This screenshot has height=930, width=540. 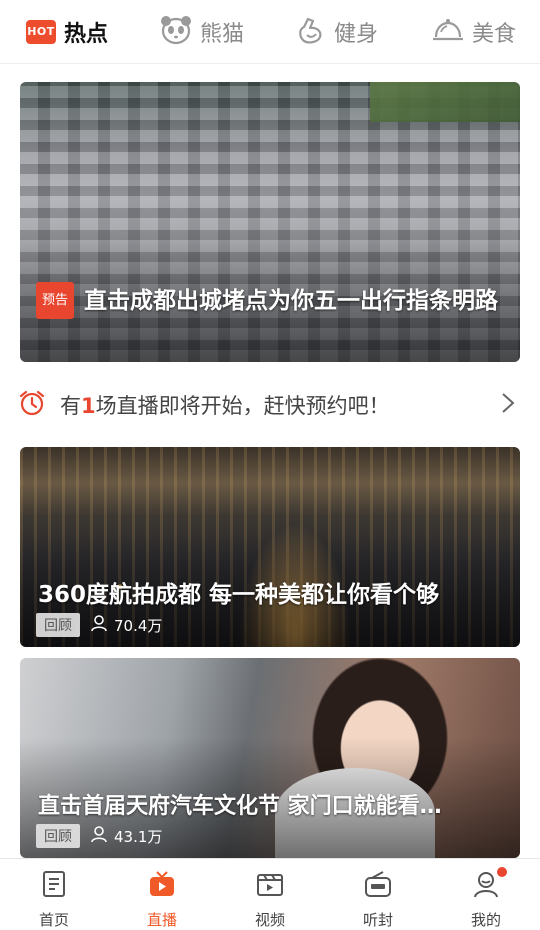 I want to click on alarm-clock-icon, so click(x=32, y=403).